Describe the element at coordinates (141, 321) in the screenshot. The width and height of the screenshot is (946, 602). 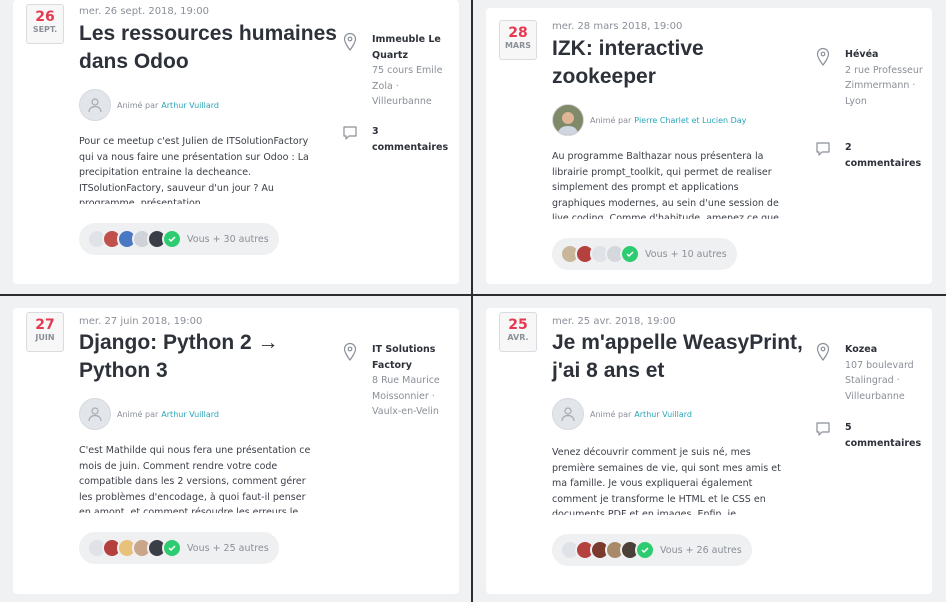
I see `event-datetime: mer. 27 juin 2018, 19:00` at that location.